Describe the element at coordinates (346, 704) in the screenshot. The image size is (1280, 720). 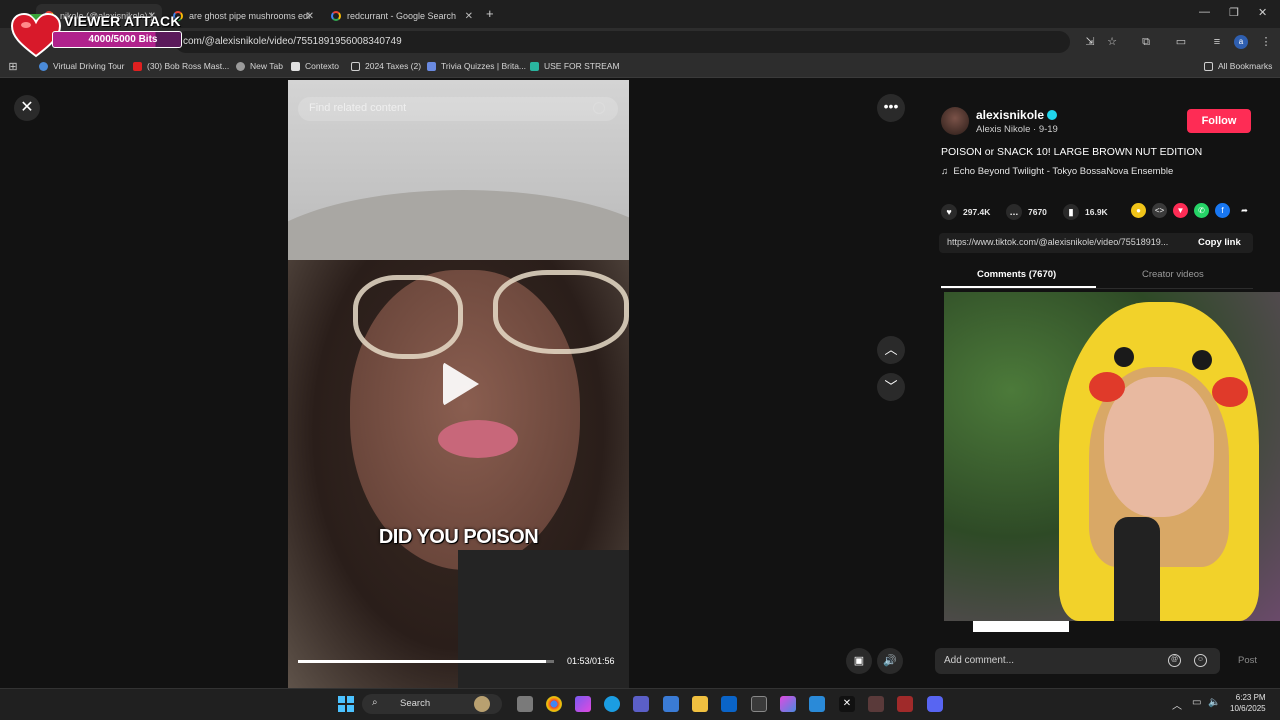
I see `windows-start-icon` at that location.